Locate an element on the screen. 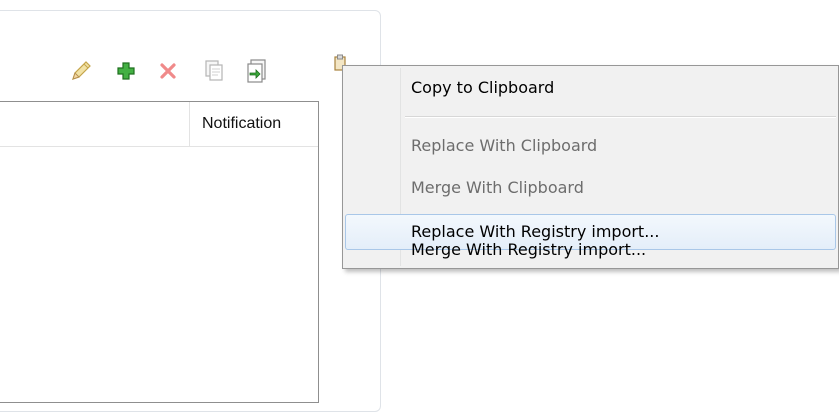 The height and width of the screenshot is (412, 839). menu-separator is located at coordinates (620, 117).